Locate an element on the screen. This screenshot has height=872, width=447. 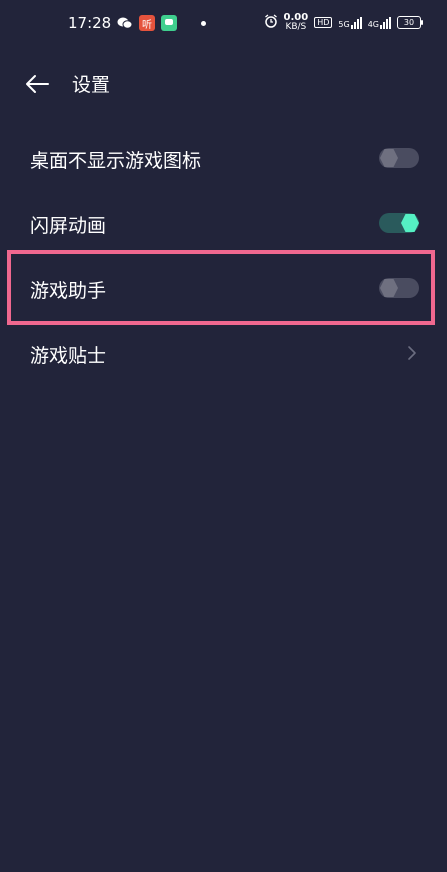
back-arrow-icon is located at coordinates (37, 84).